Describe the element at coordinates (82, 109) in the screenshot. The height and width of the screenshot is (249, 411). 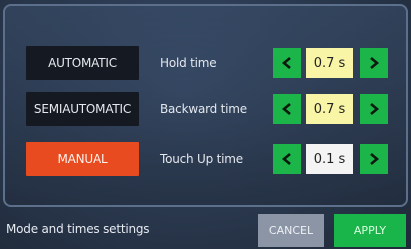
I see `mode-semiautomatic-button: SEMIAUTOMATIC` at that location.